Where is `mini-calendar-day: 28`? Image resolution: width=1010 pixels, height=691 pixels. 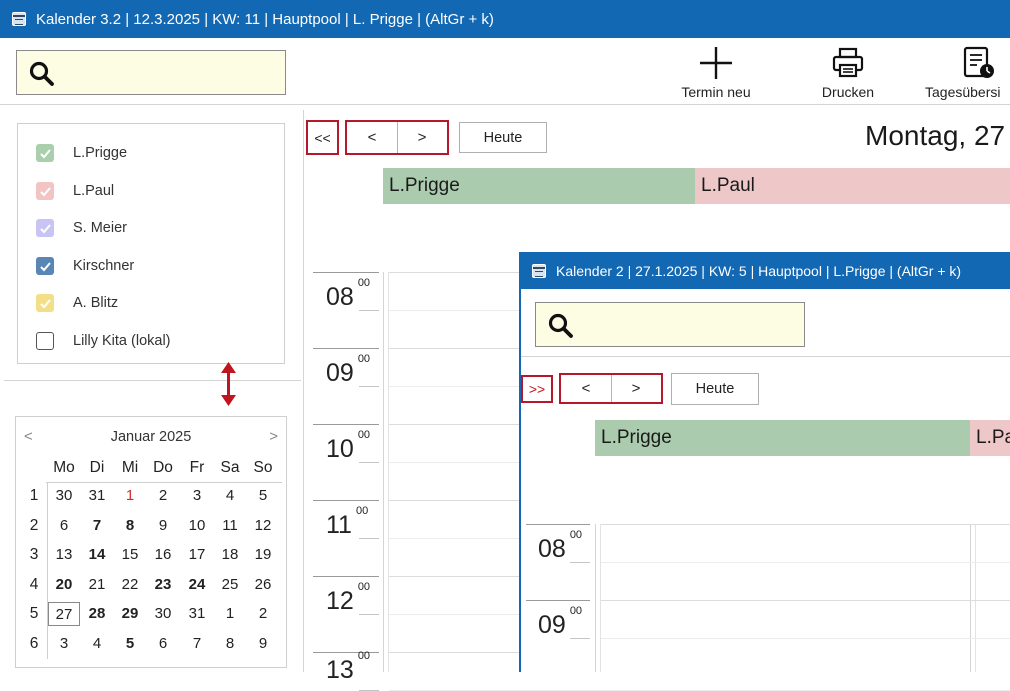 mini-calendar-day: 28 is located at coordinates (97, 614).